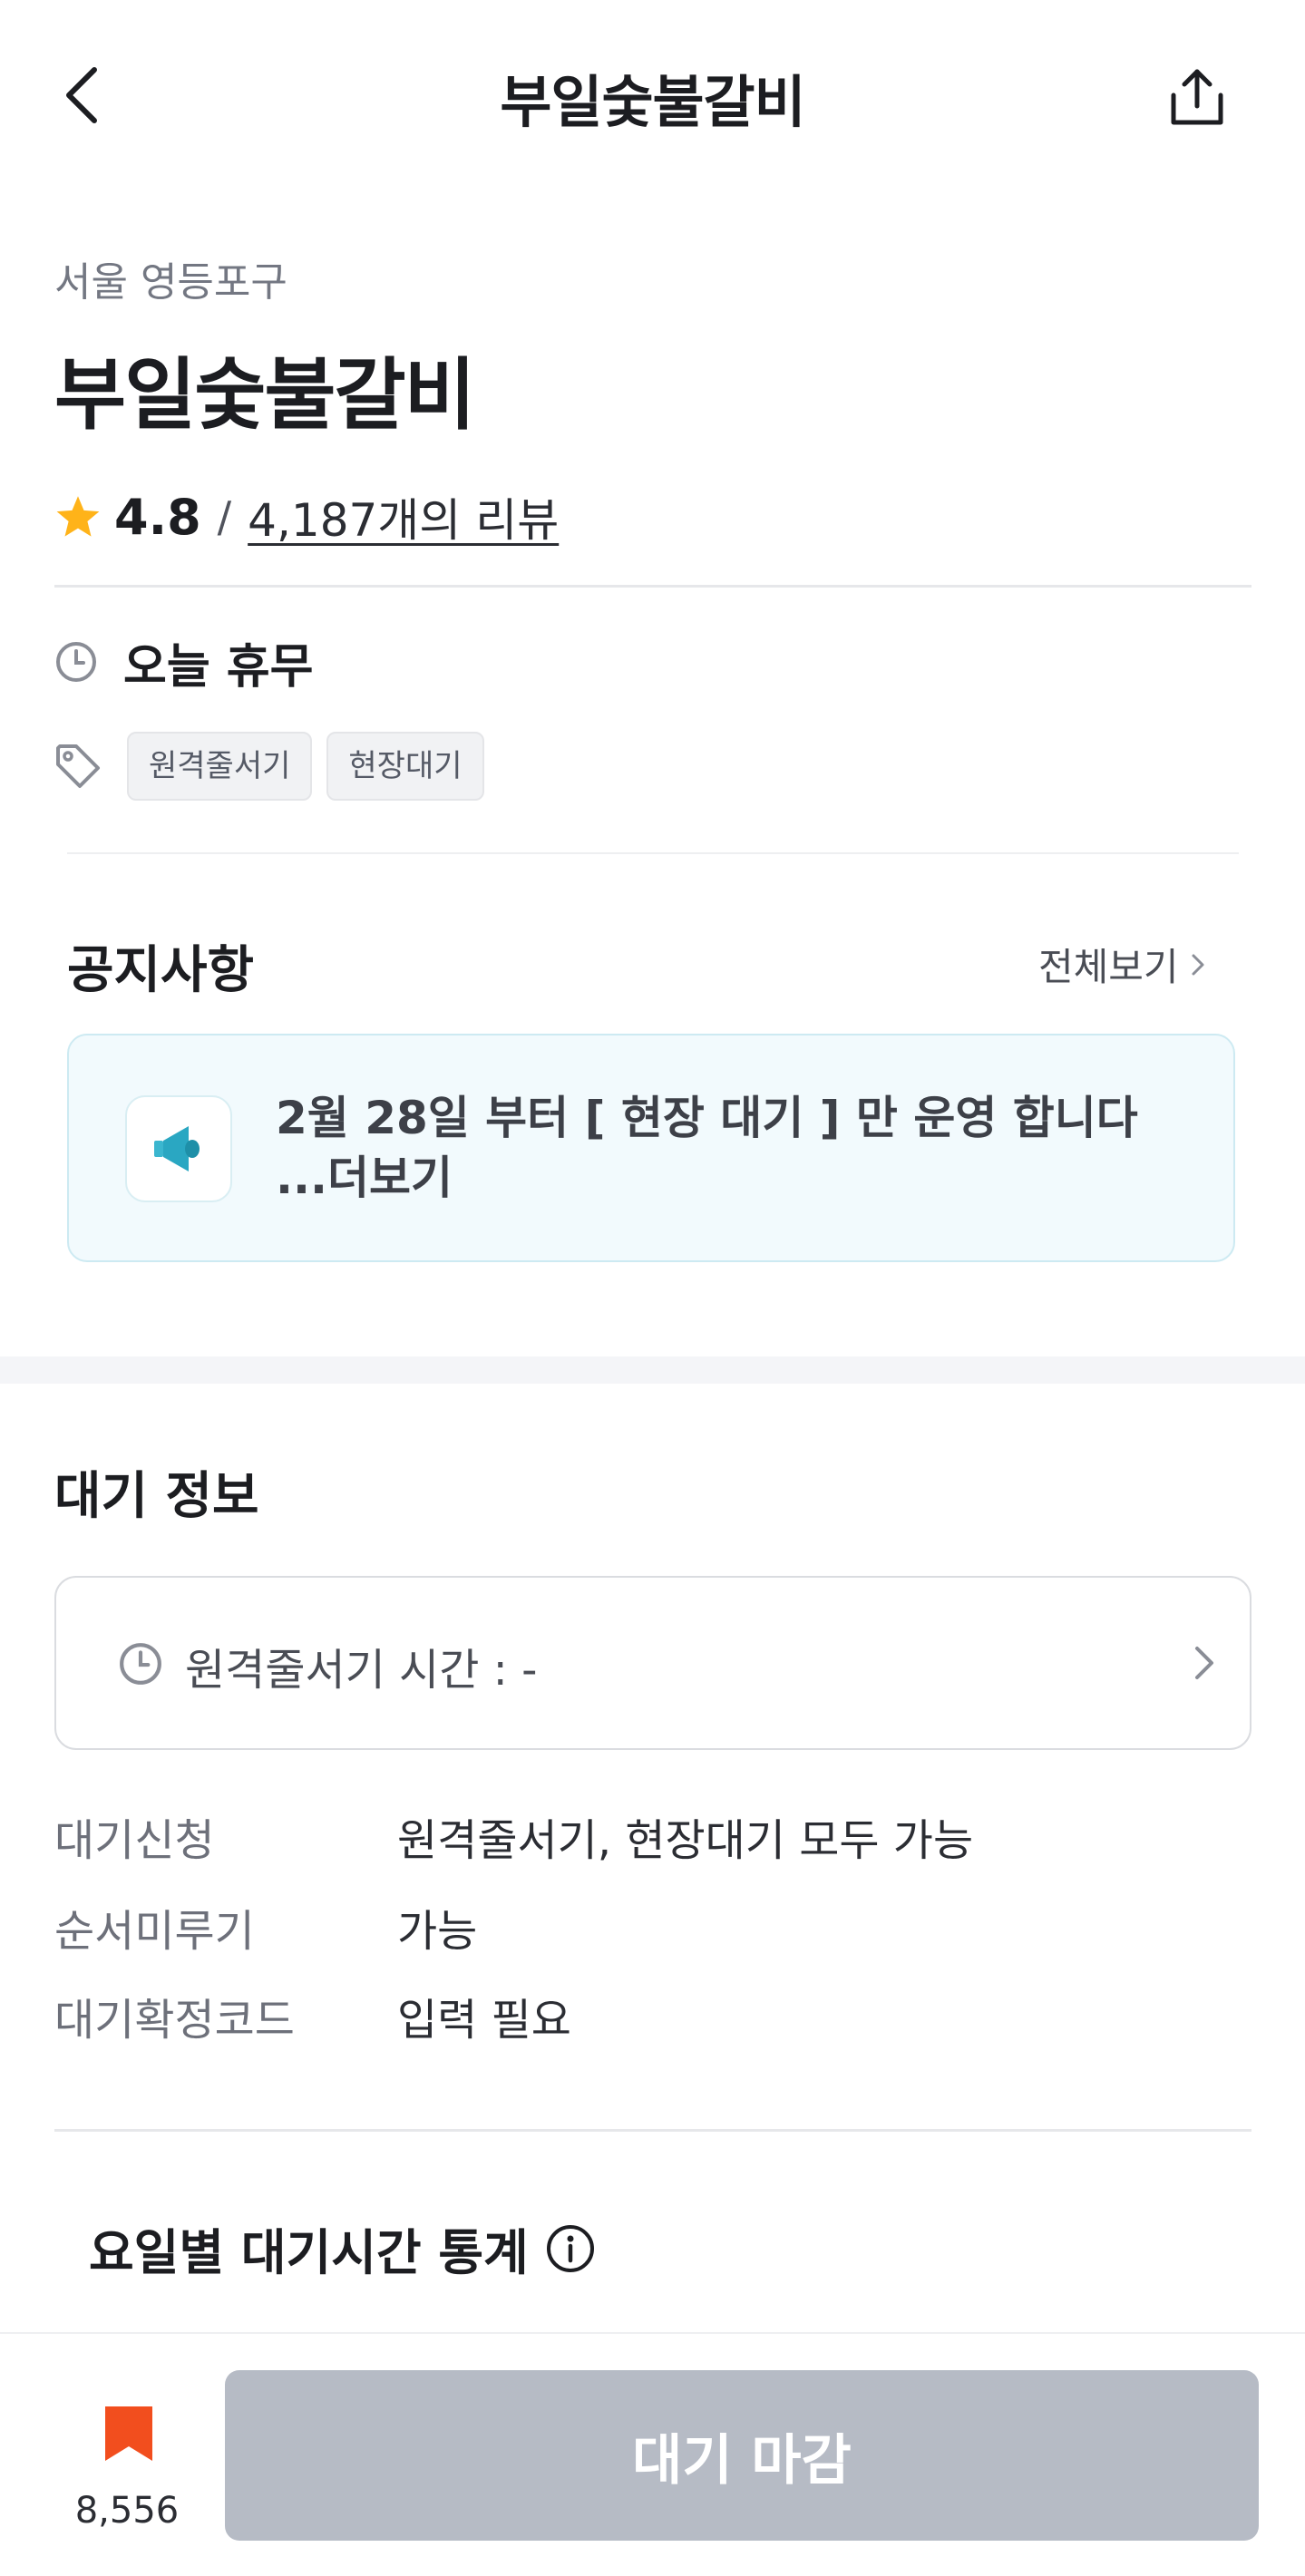  I want to click on notice-more-link: ...더보기, so click(738, 1178).